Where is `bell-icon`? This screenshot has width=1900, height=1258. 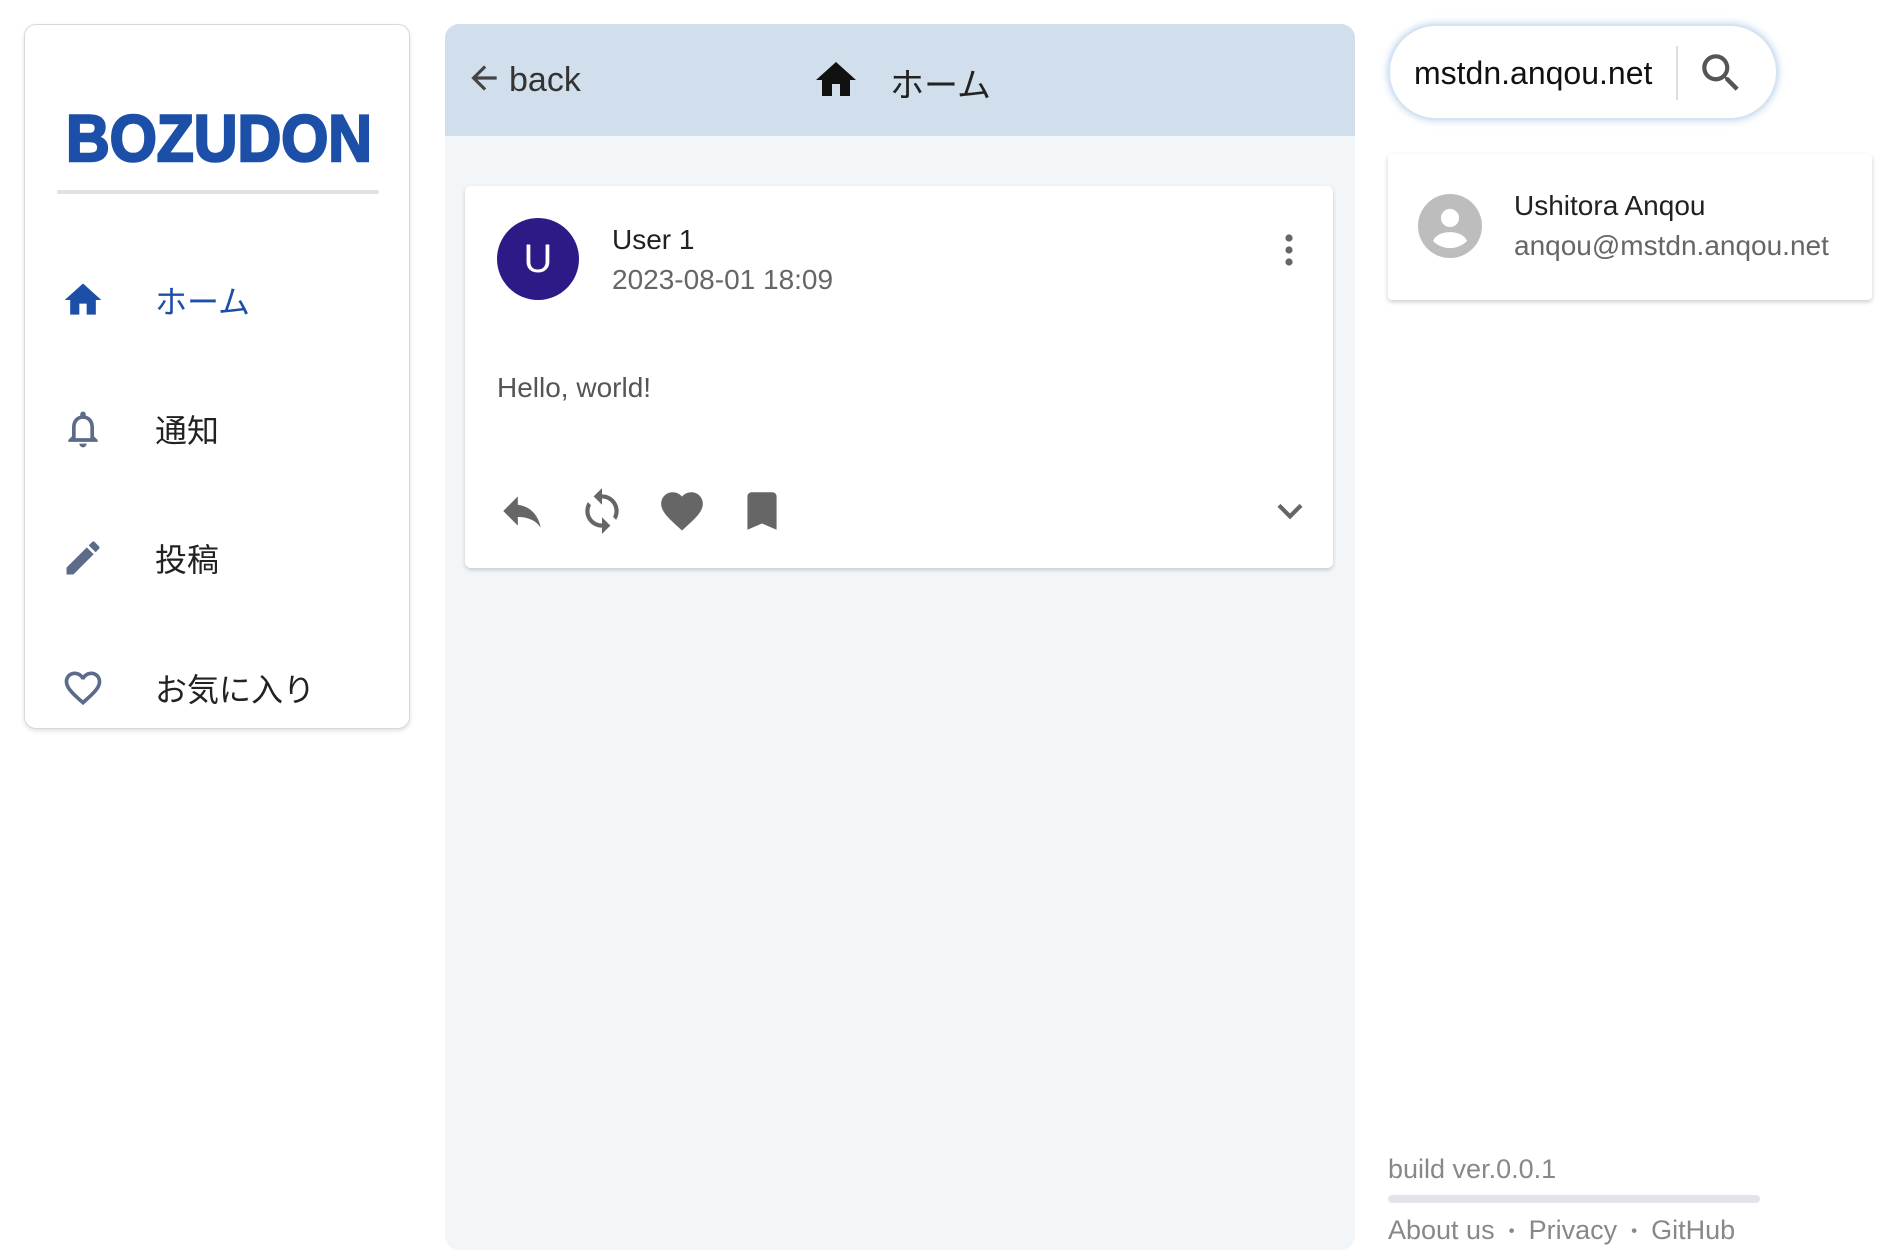 bell-icon is located at coordinates (83, 429).